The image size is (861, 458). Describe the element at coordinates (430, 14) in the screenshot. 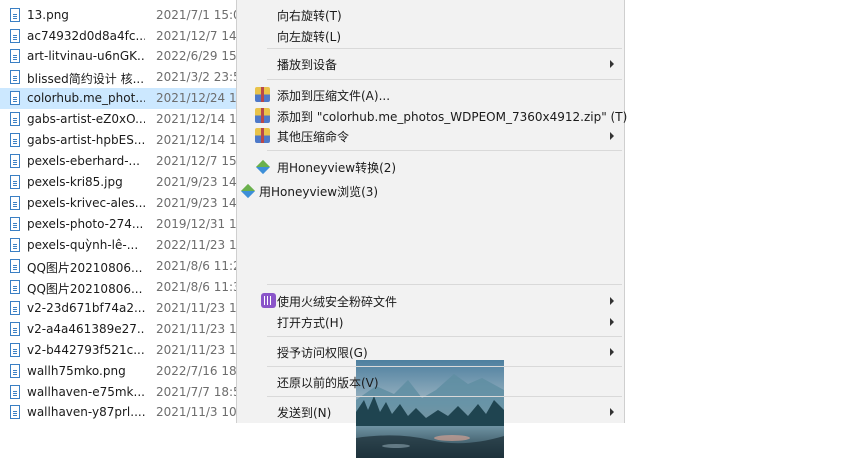

I see `menu-item-rotate-right: 向右旋转(T)` at that location.